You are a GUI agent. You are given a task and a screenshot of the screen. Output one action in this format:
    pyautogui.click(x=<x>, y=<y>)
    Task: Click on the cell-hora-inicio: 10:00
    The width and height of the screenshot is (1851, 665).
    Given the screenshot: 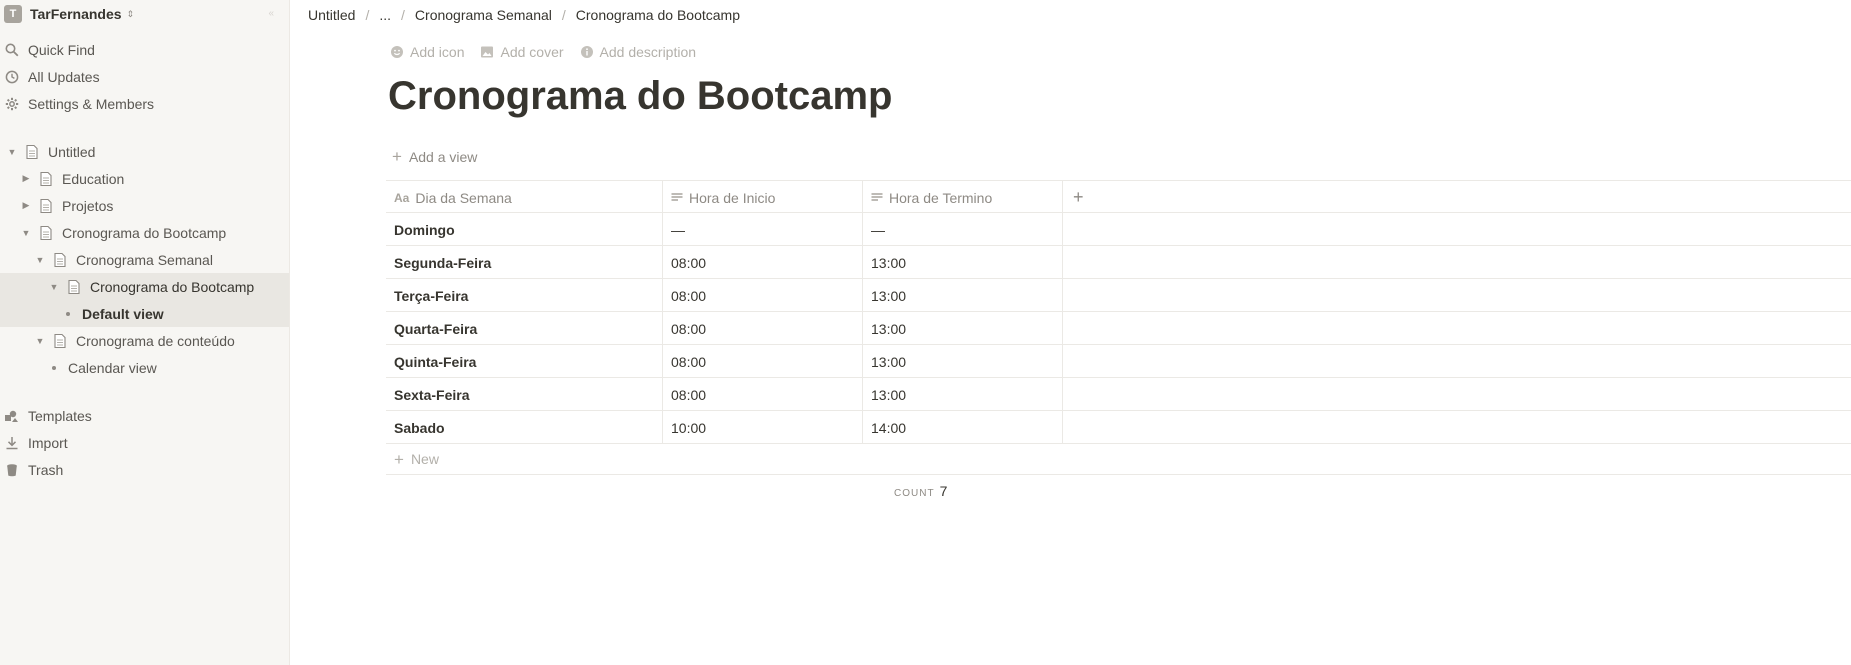 What is the action you would take?
    pyautogui.click(x=763, y=427)
    